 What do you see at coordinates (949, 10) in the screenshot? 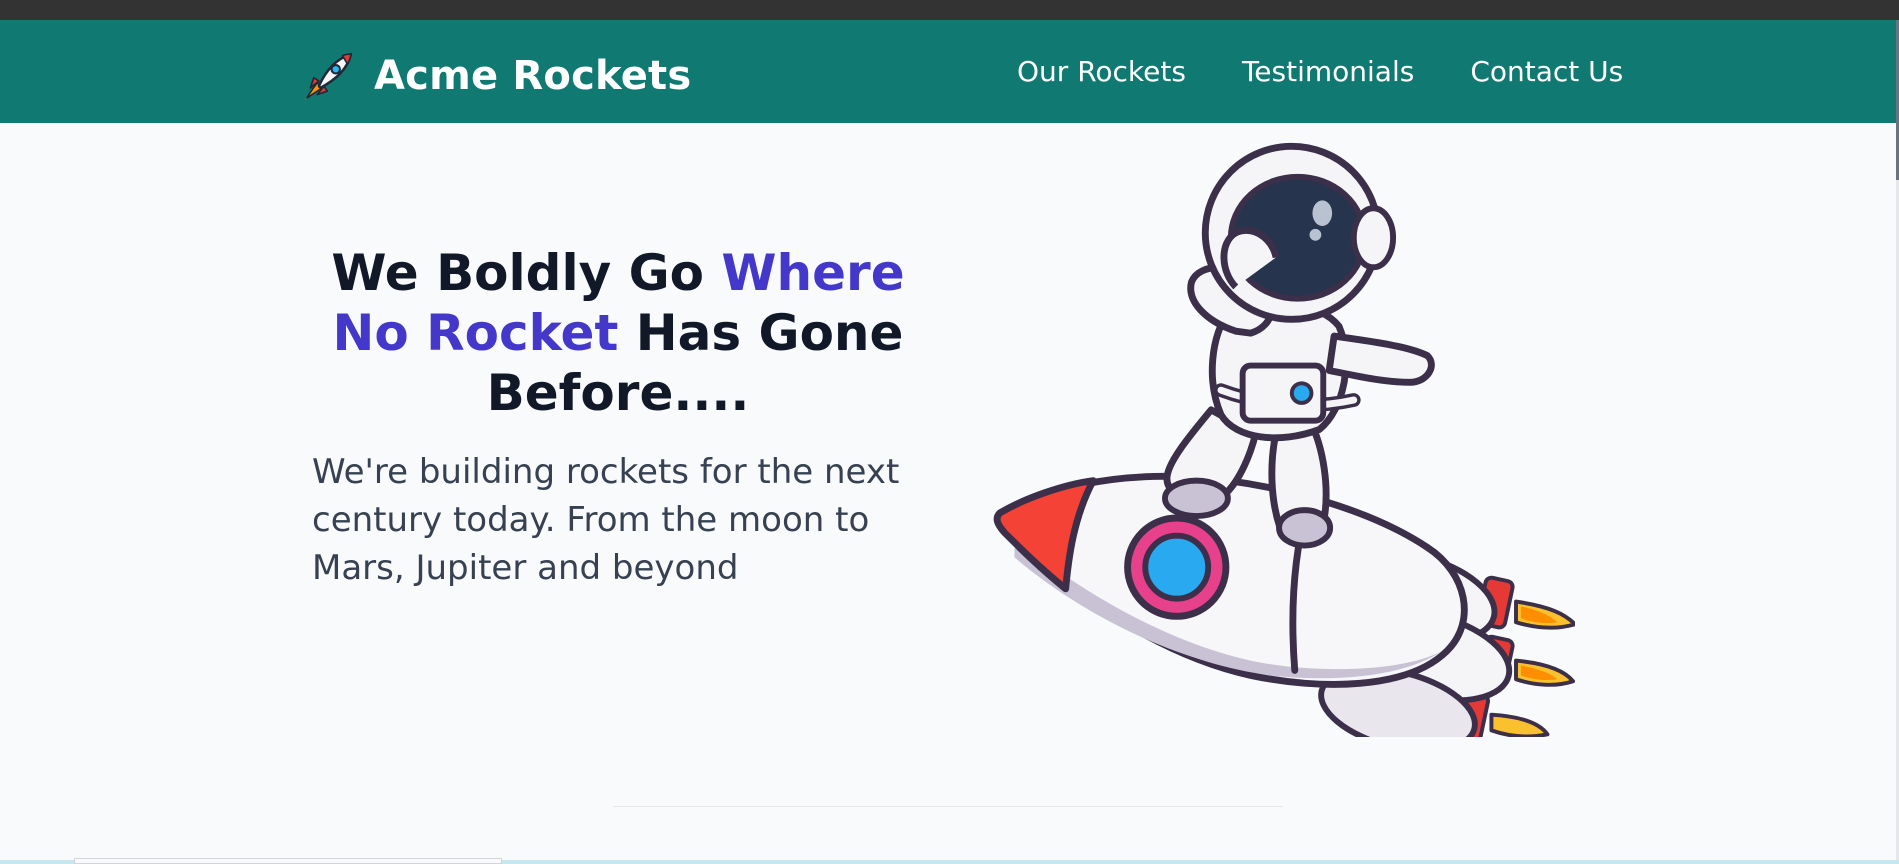
I see `browser-top-bar` at bounding box center [949, 10].